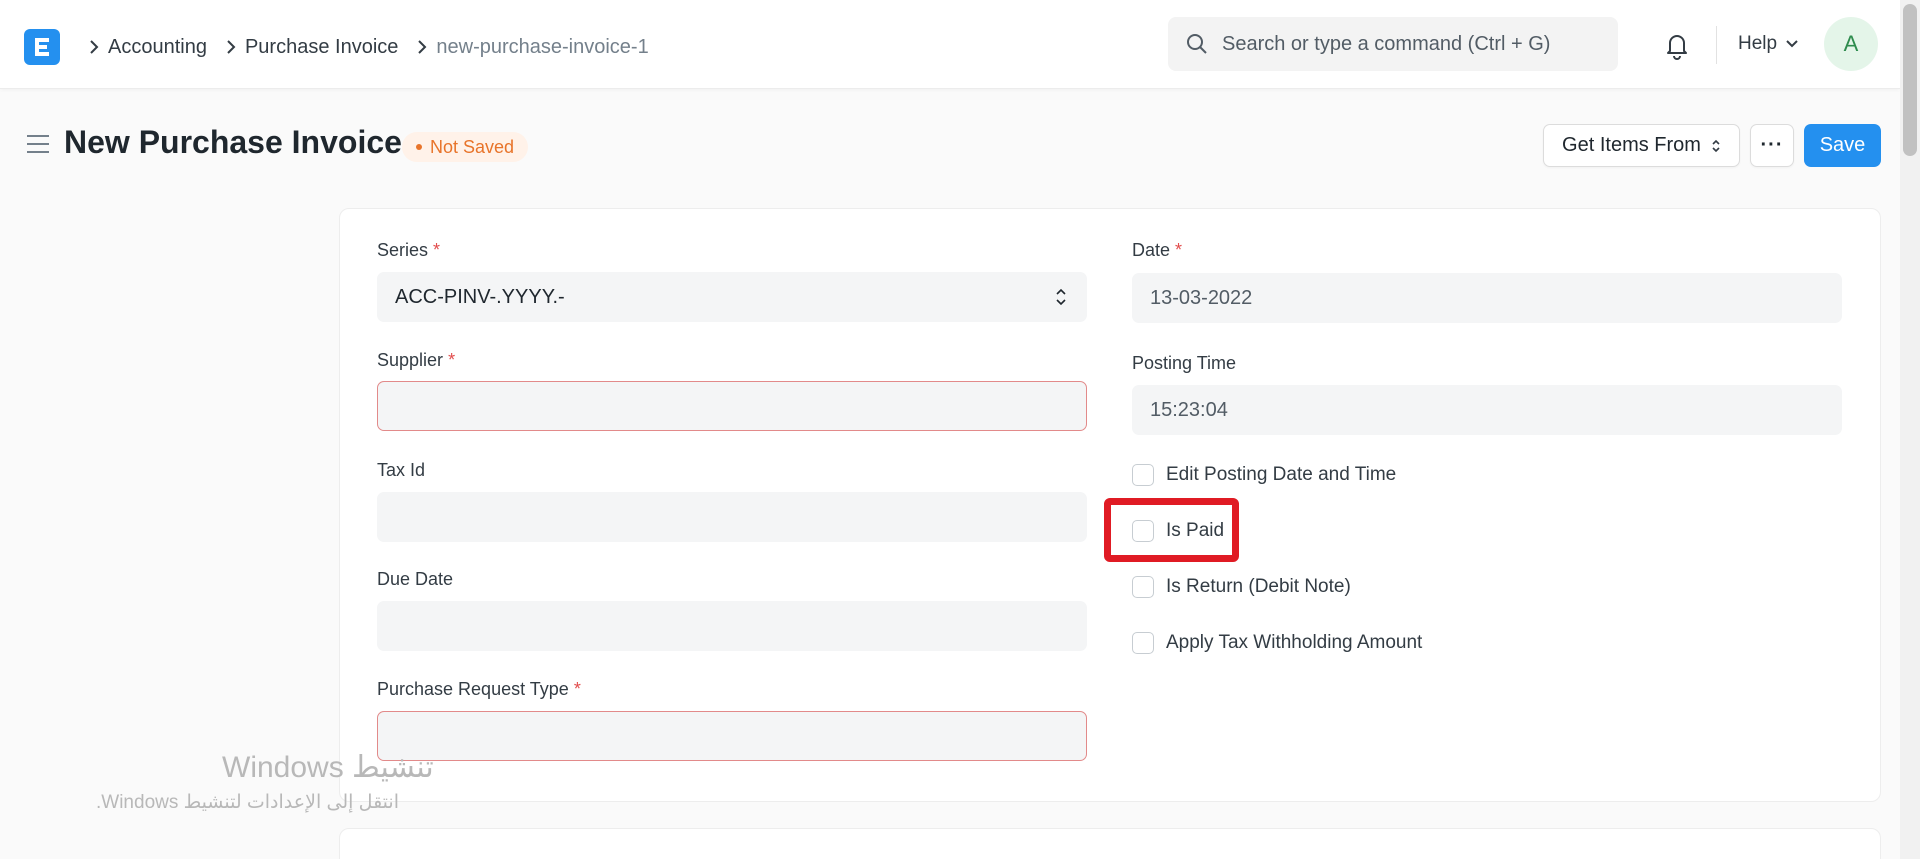  I want to click on page-title: New Purchase Invoice, so click(233, 142).